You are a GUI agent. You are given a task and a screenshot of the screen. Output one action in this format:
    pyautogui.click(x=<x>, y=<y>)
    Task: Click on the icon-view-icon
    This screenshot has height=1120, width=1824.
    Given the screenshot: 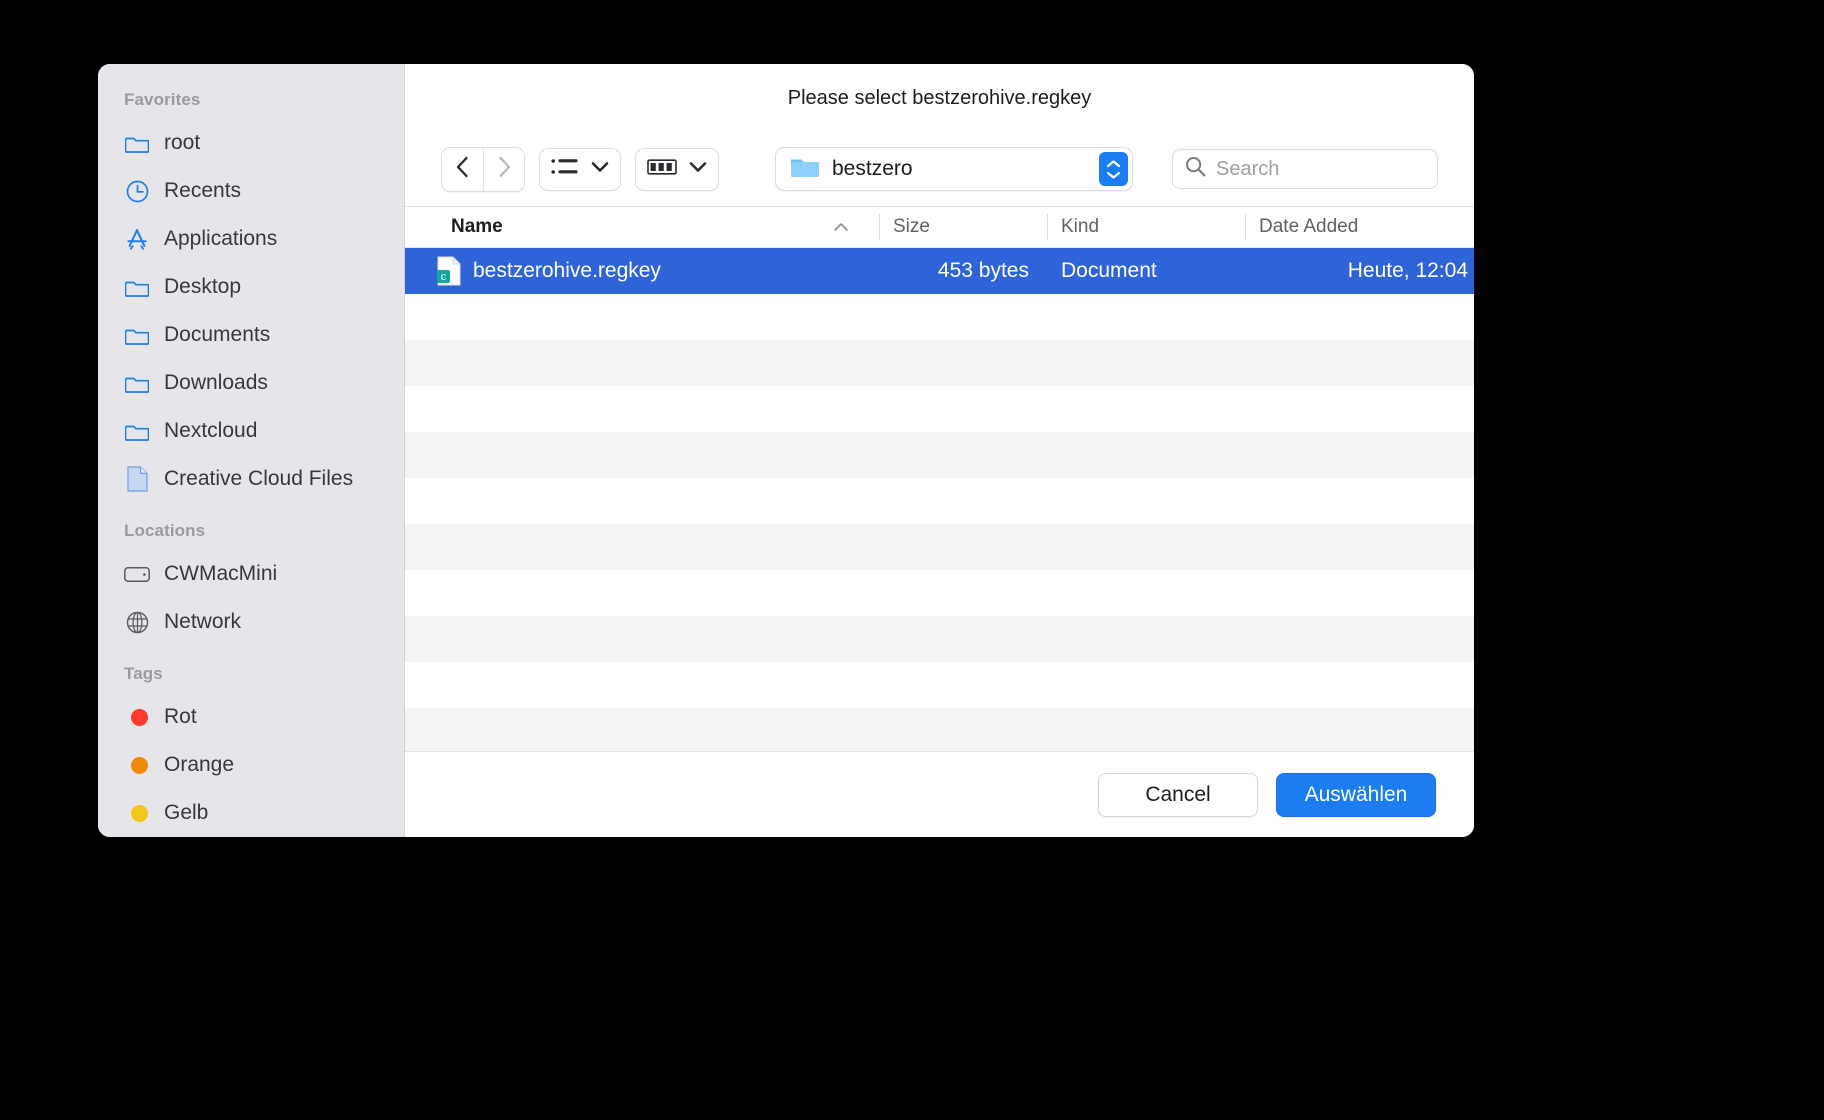 What is the action you would take?
    pyautogui.click(x=662, y=169)
    